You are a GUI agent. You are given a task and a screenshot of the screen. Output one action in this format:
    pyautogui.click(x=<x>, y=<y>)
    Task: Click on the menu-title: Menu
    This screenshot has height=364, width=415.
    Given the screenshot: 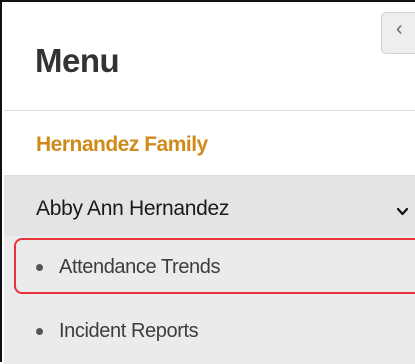 What is the action you would take?
    pyautogui.click(x=77, y=60)
    